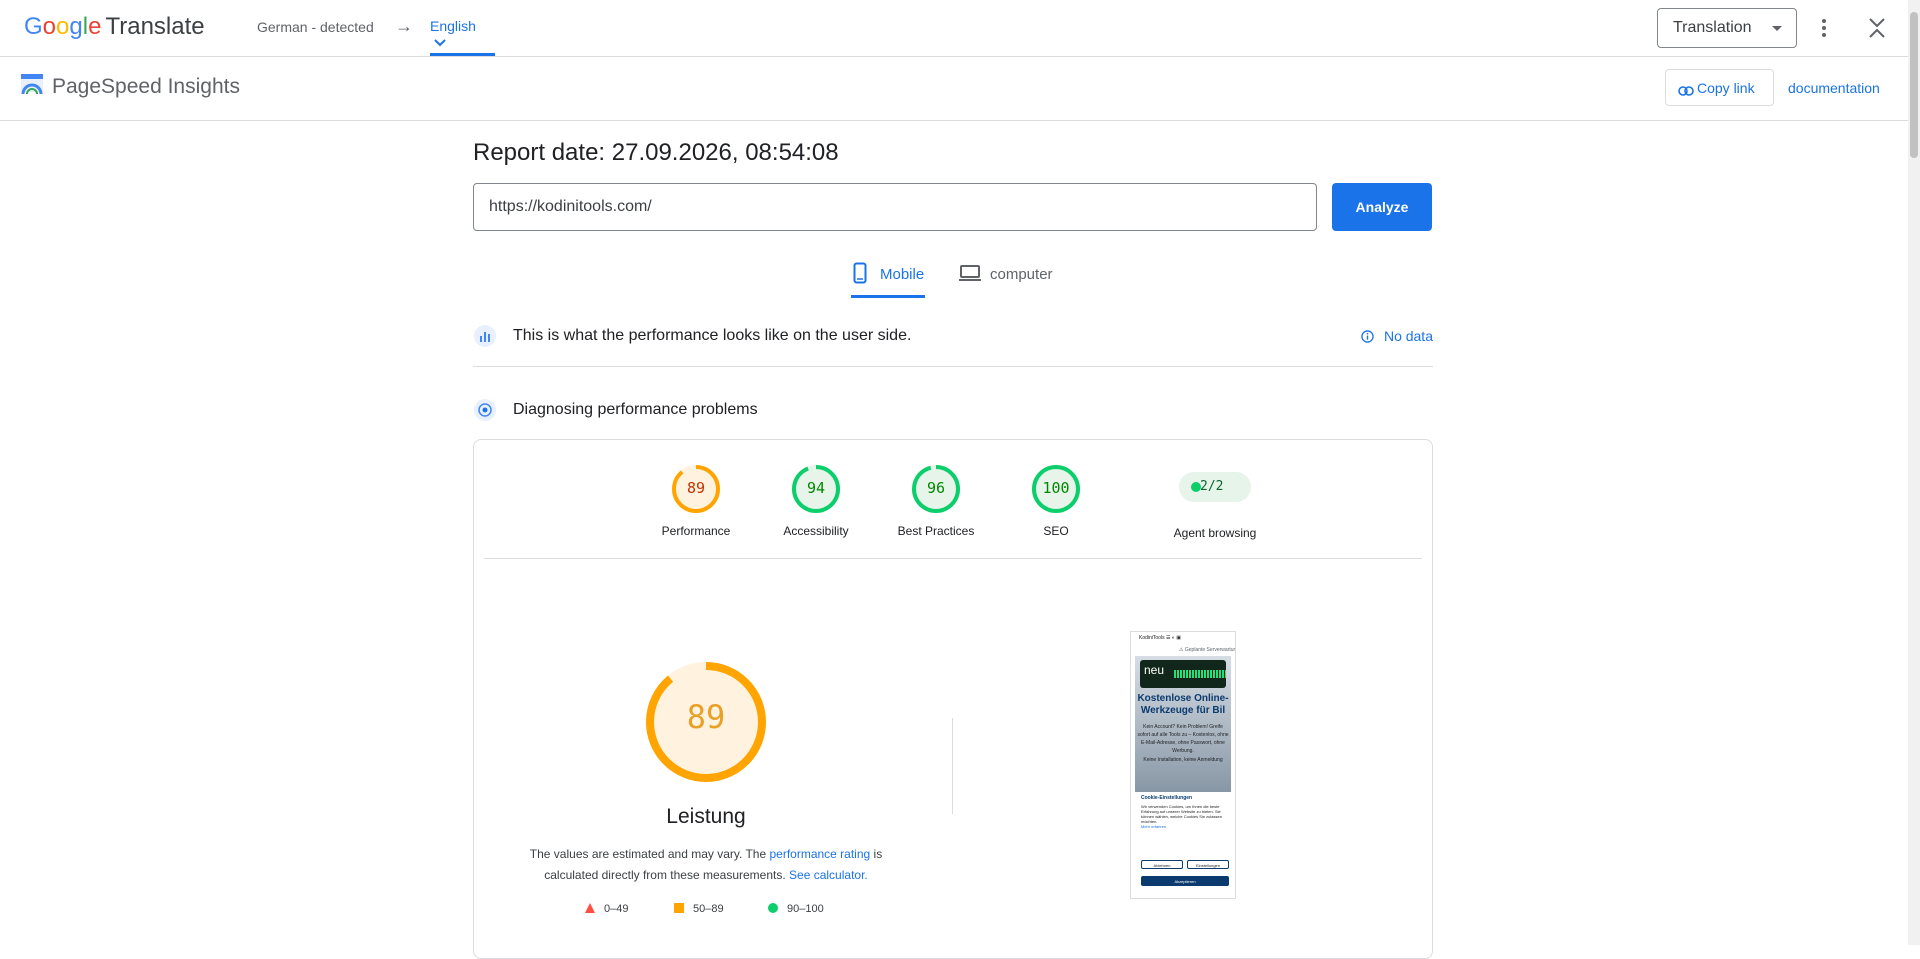 The image size is (1920, 959). Describe the element at coordinates (1777, 28) in the screenshot. I see `dropdown-caret-icon` at that location.